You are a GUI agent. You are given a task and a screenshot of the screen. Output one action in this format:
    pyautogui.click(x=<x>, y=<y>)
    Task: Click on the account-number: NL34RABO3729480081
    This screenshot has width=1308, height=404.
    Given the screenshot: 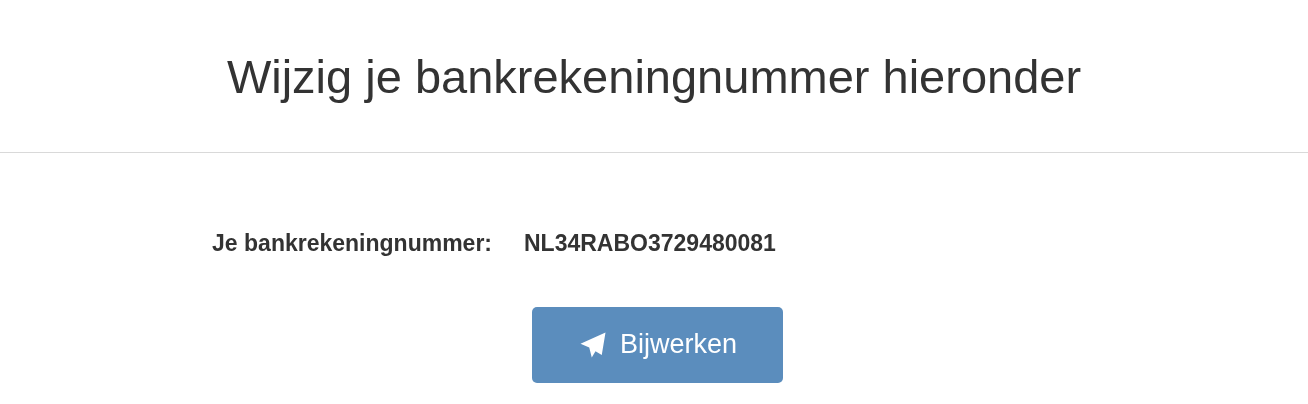 What is the action you would take?
    pyautogui.click(x=650, y=243)
    